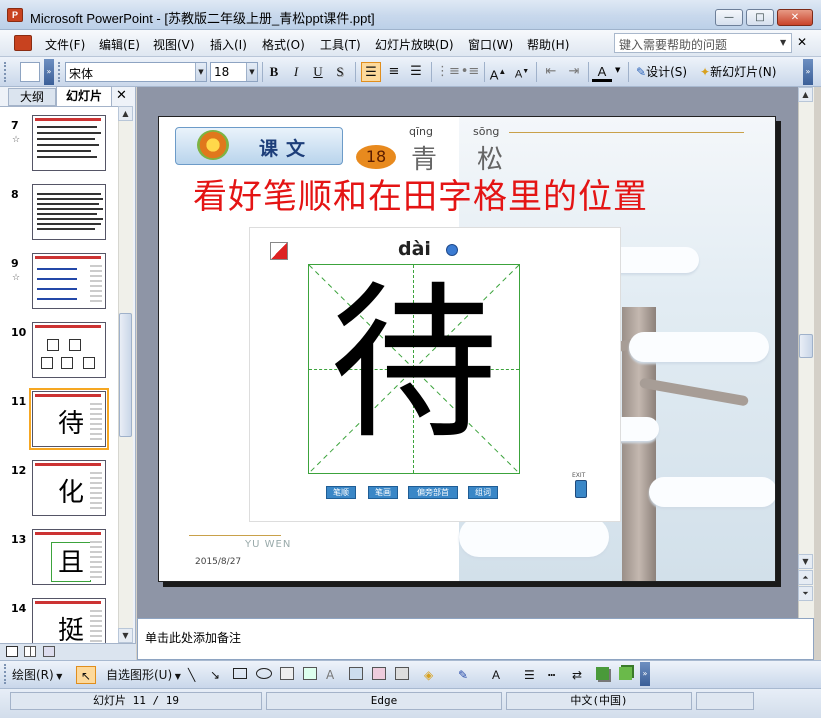 The width and height of the screenshot is (821, 718). Describe the element at coordinates (602, 673) in the screenshot. I see `shadow-style-icon` at that location.